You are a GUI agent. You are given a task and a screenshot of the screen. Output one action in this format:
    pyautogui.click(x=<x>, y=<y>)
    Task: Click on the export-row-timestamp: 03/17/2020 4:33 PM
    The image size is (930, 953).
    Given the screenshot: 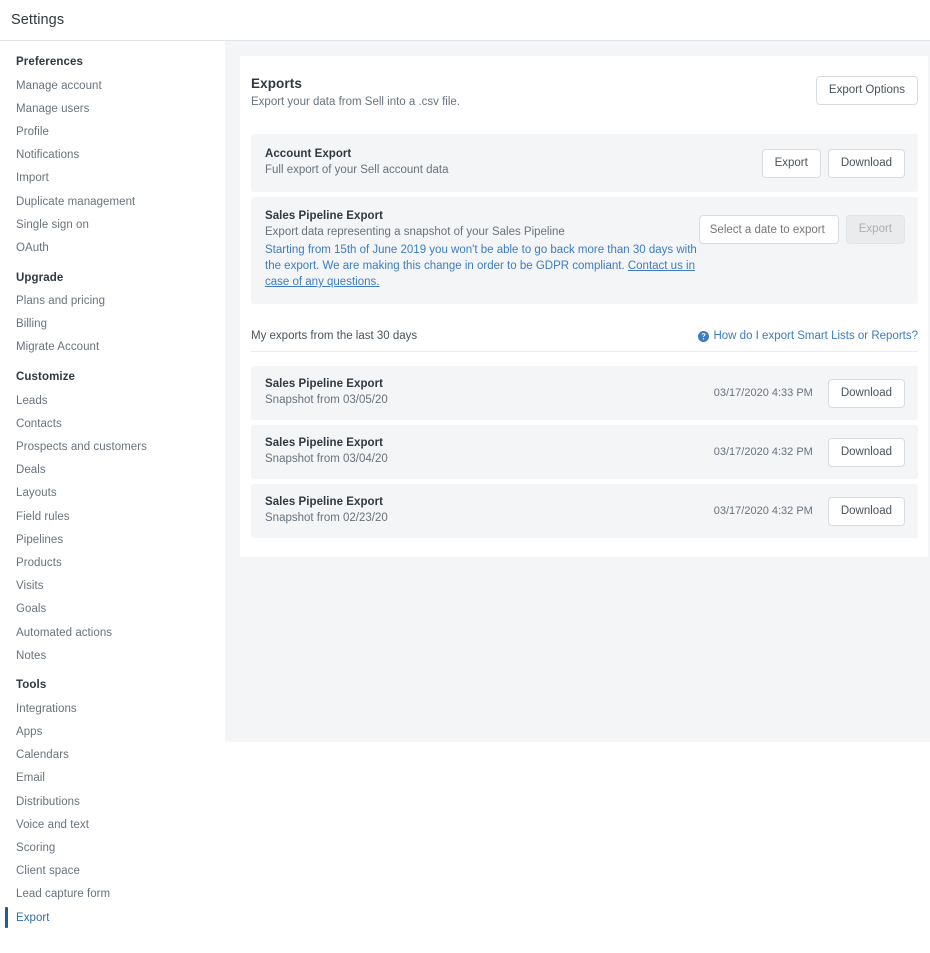 What is the action you would take?
    pyautogui.click(x=763, y=393)
    